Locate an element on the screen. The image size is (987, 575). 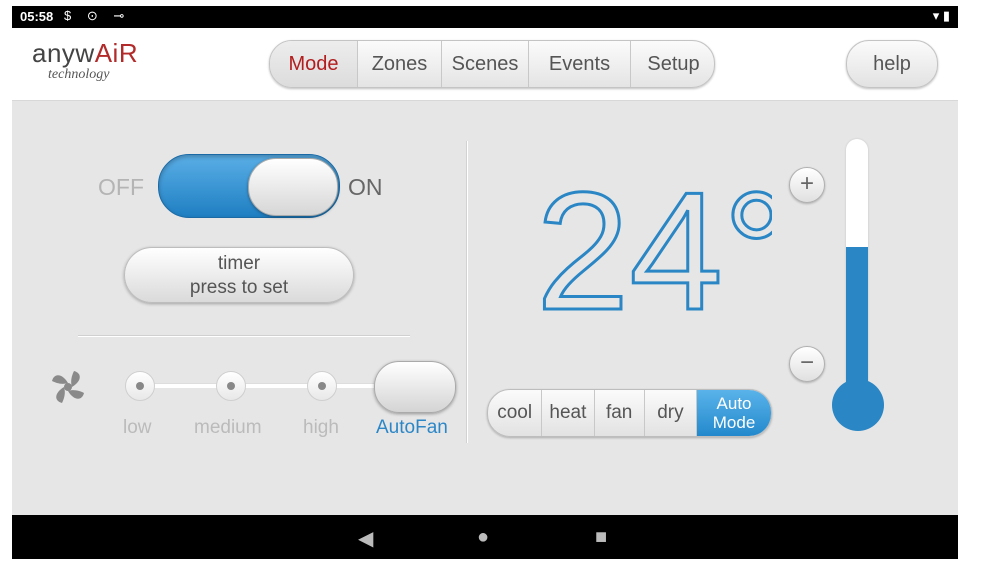
fan-speed-high-stop is located at coordinates (322, 386).